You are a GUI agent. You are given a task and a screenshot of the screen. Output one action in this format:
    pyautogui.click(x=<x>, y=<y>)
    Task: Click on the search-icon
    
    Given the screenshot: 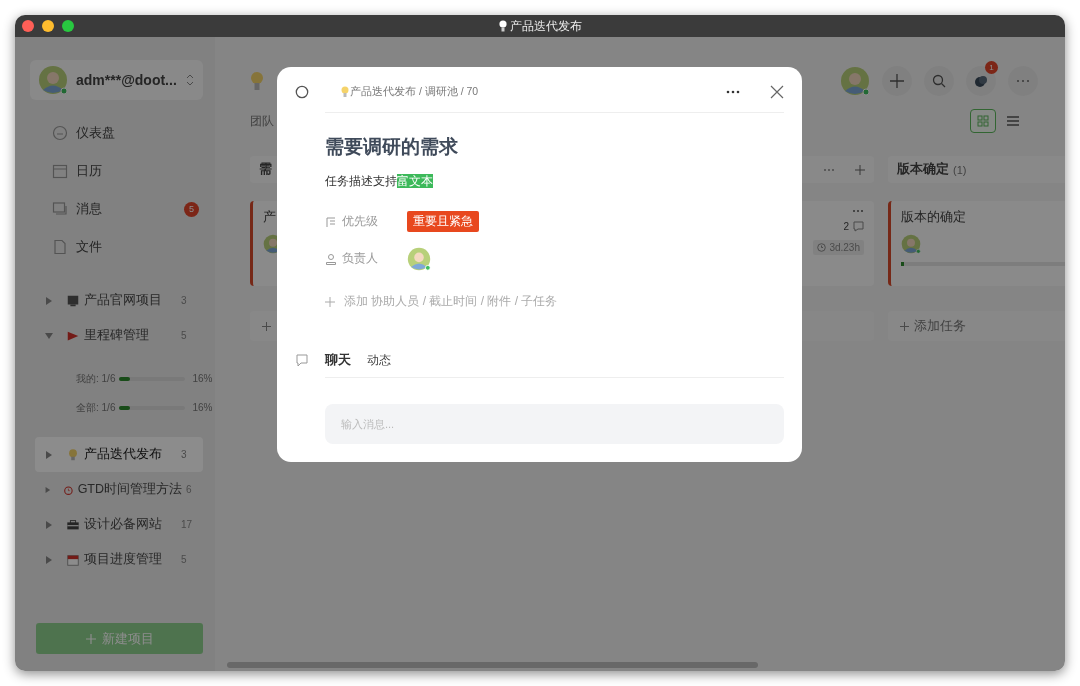 What is the action you would take?
    pyautogui.click(x=939, y=81)
    